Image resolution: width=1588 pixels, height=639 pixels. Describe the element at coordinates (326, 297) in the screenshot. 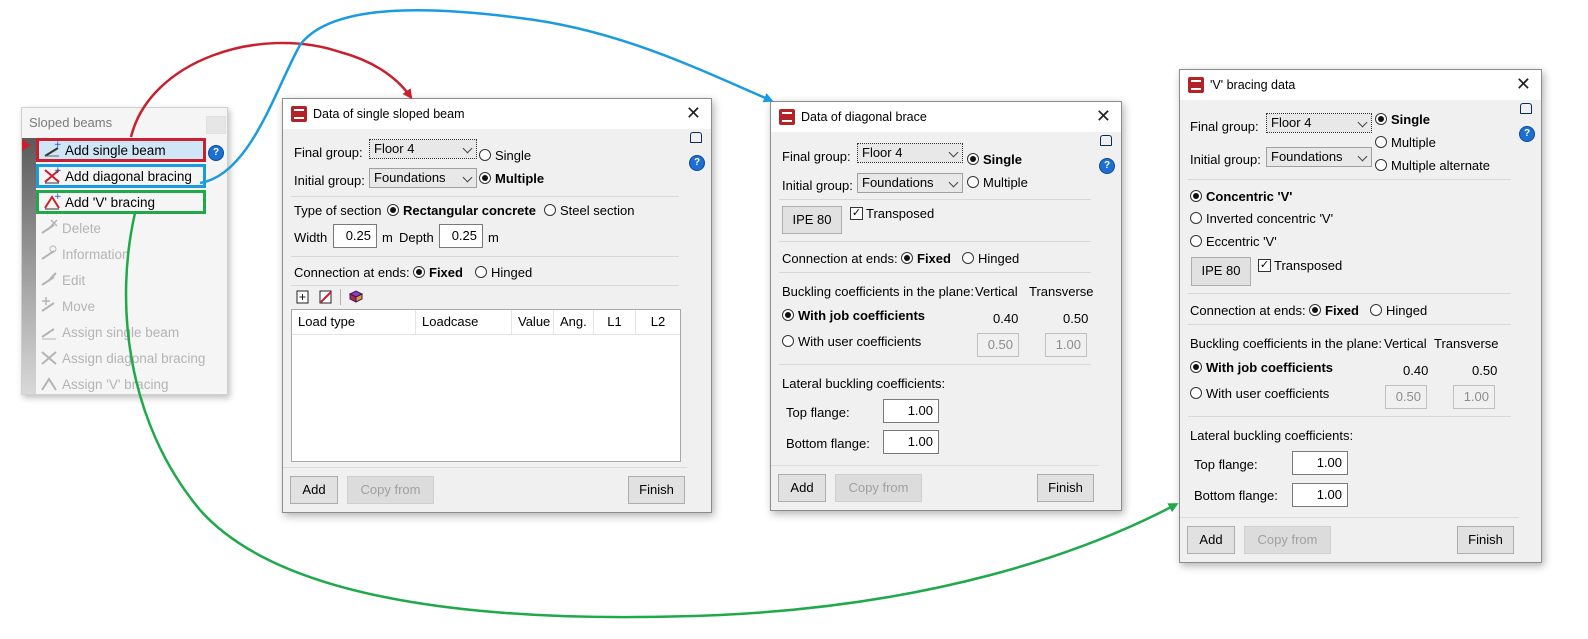

I see `delete-load-icon` at that location.